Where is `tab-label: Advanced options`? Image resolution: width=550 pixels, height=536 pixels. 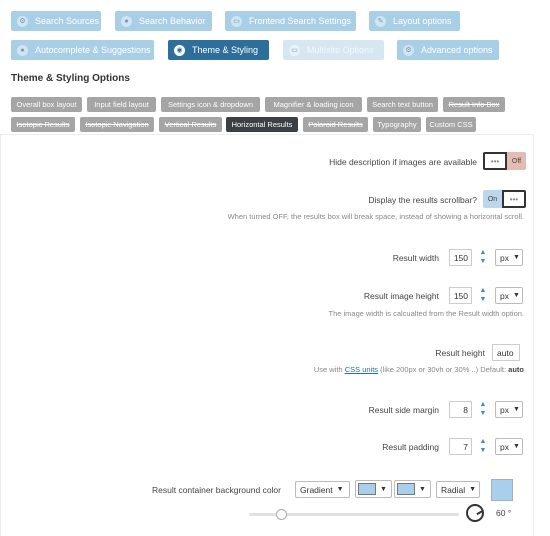 tab-label: Advanced options is located at coordinates (457, 50).